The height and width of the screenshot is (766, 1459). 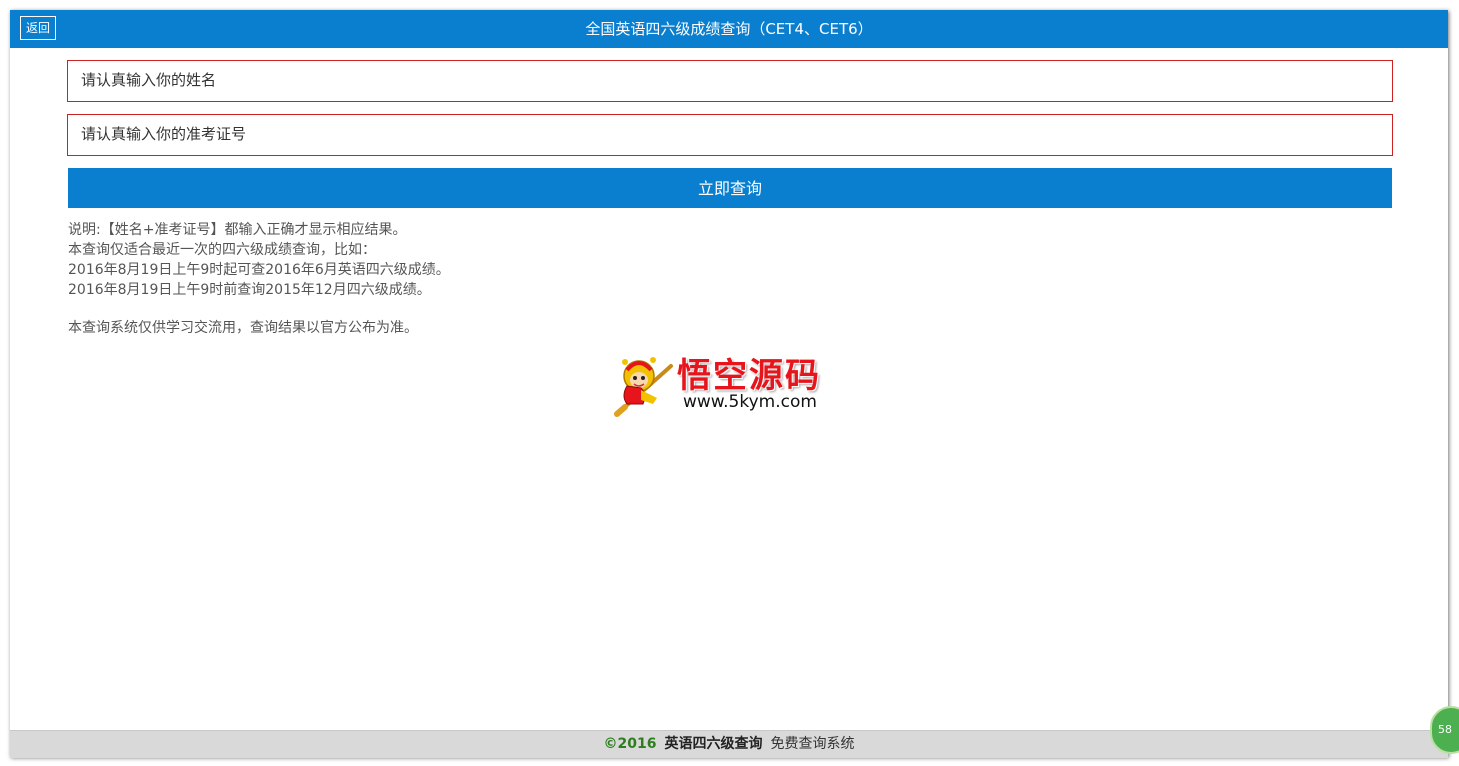 What do you see at coordinates (713, 744) in the screenshot?
I see `footer-brand: 英语四六级查询` at bounding box center [713, 744].